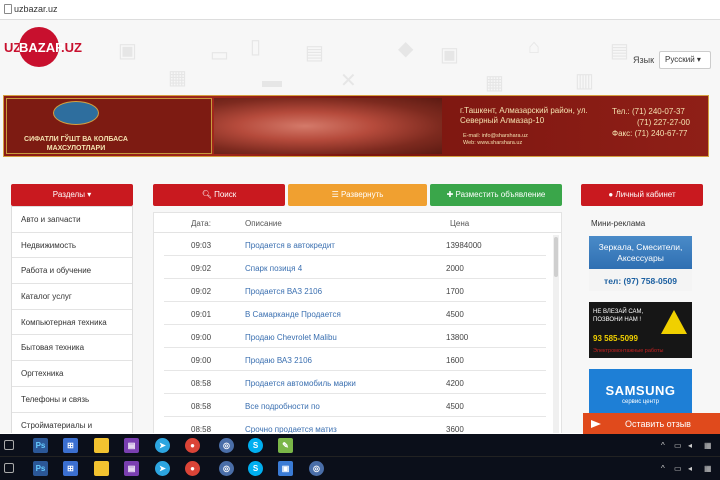 Image resolution: width=720 pixels, height=480 pixels. I want to click on language-label: Язык, so click(644, 60).